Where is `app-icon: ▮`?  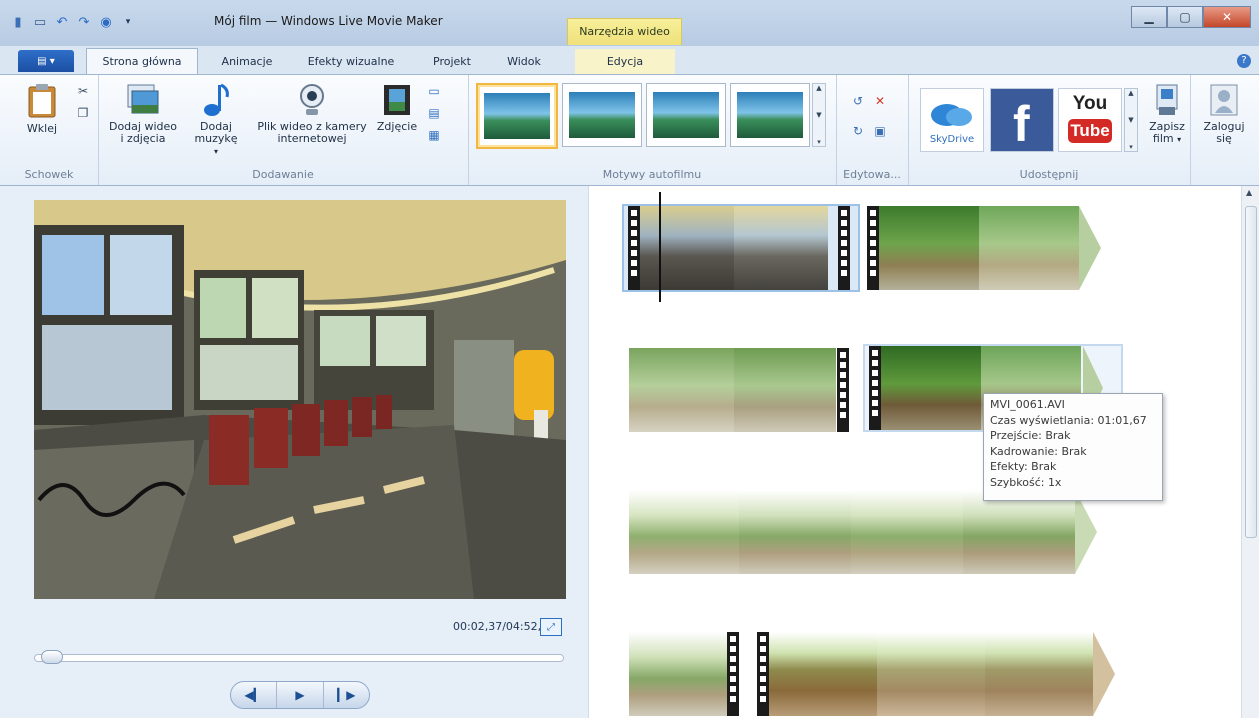
app-icon: ▮ is located at coordinates (18, 22).